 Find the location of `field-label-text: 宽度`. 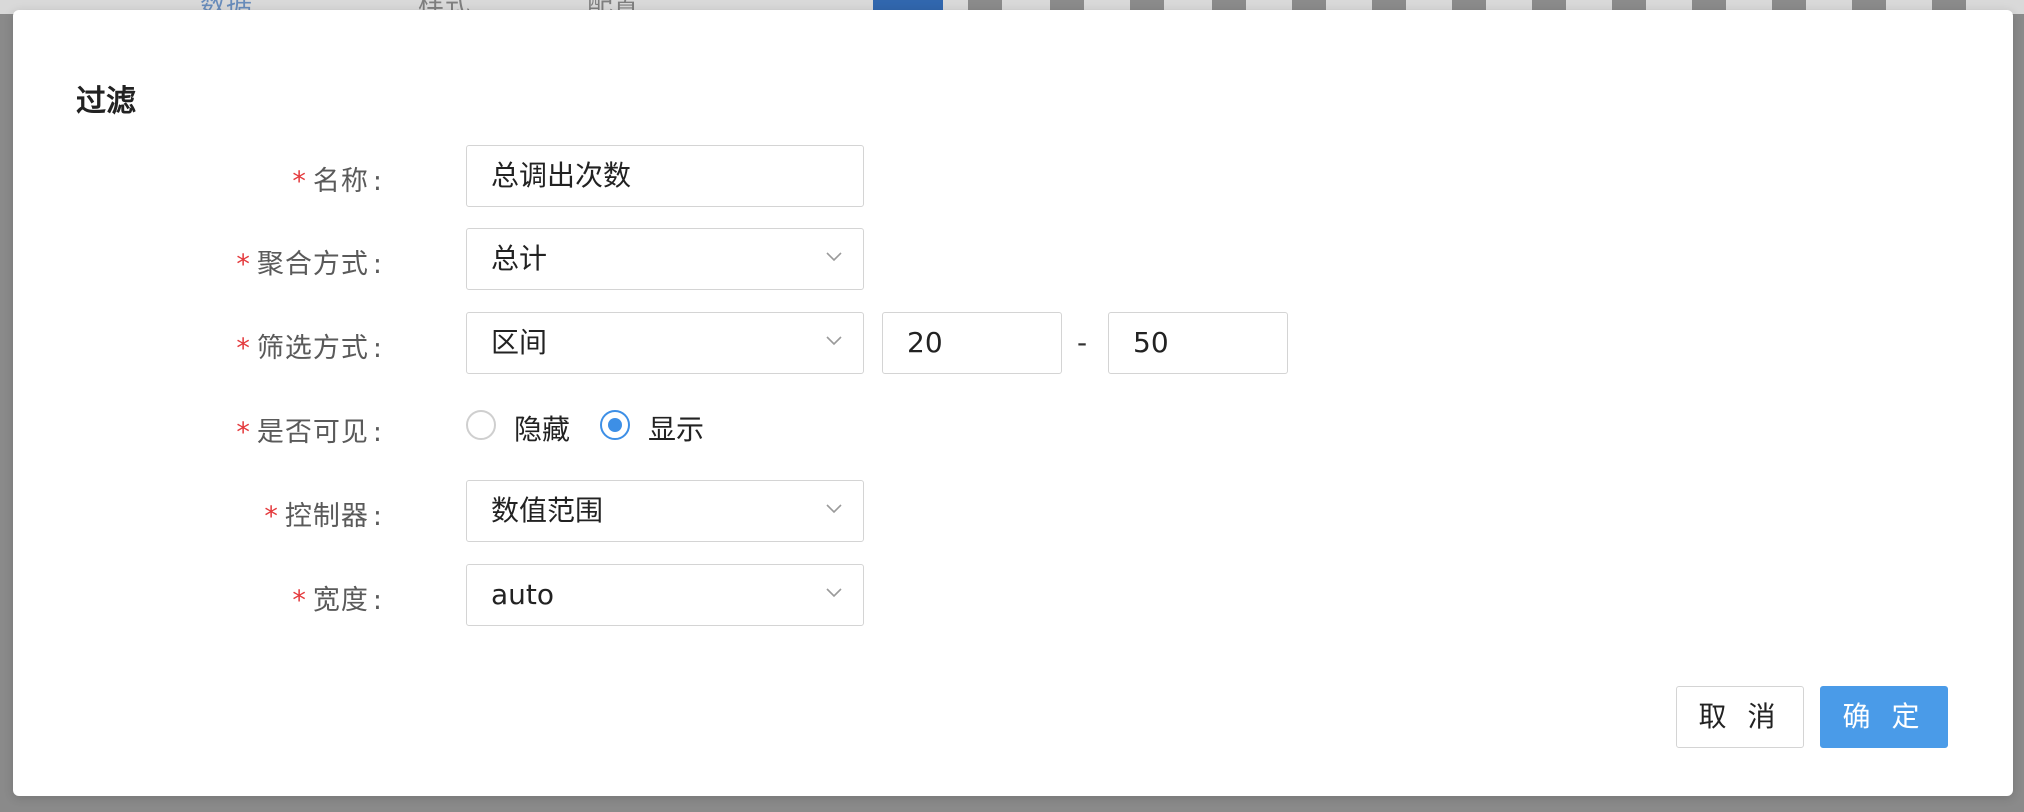

field-label-text: 宽度 is located at coordinates (340, 600).